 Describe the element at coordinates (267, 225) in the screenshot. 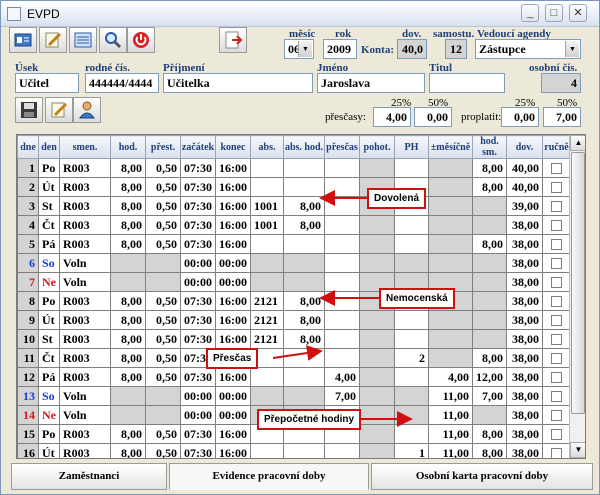

I see `cell-abs: 1001` at that location.